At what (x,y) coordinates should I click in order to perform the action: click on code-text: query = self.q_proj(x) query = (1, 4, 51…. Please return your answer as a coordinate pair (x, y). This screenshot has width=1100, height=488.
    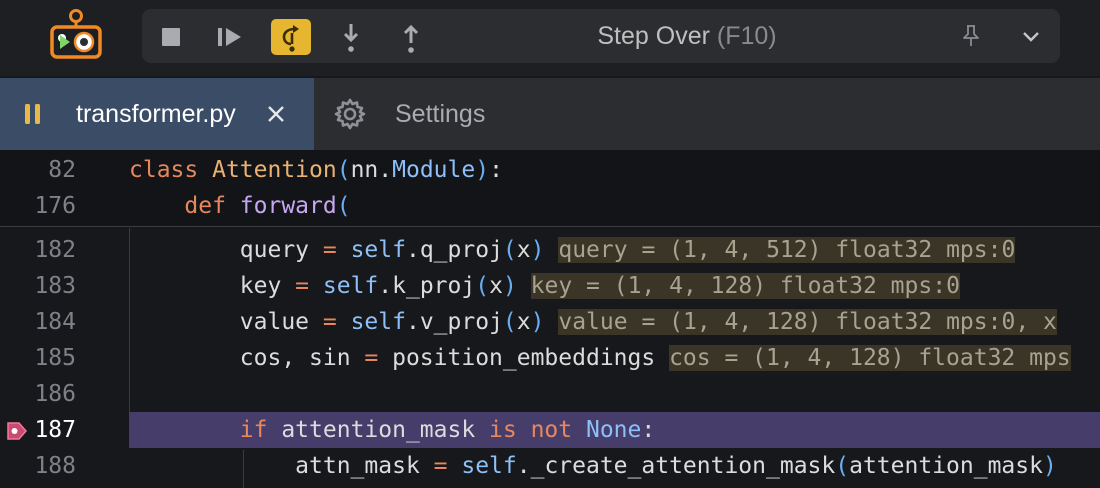
    Looking at the image, I should click on (572, 250).